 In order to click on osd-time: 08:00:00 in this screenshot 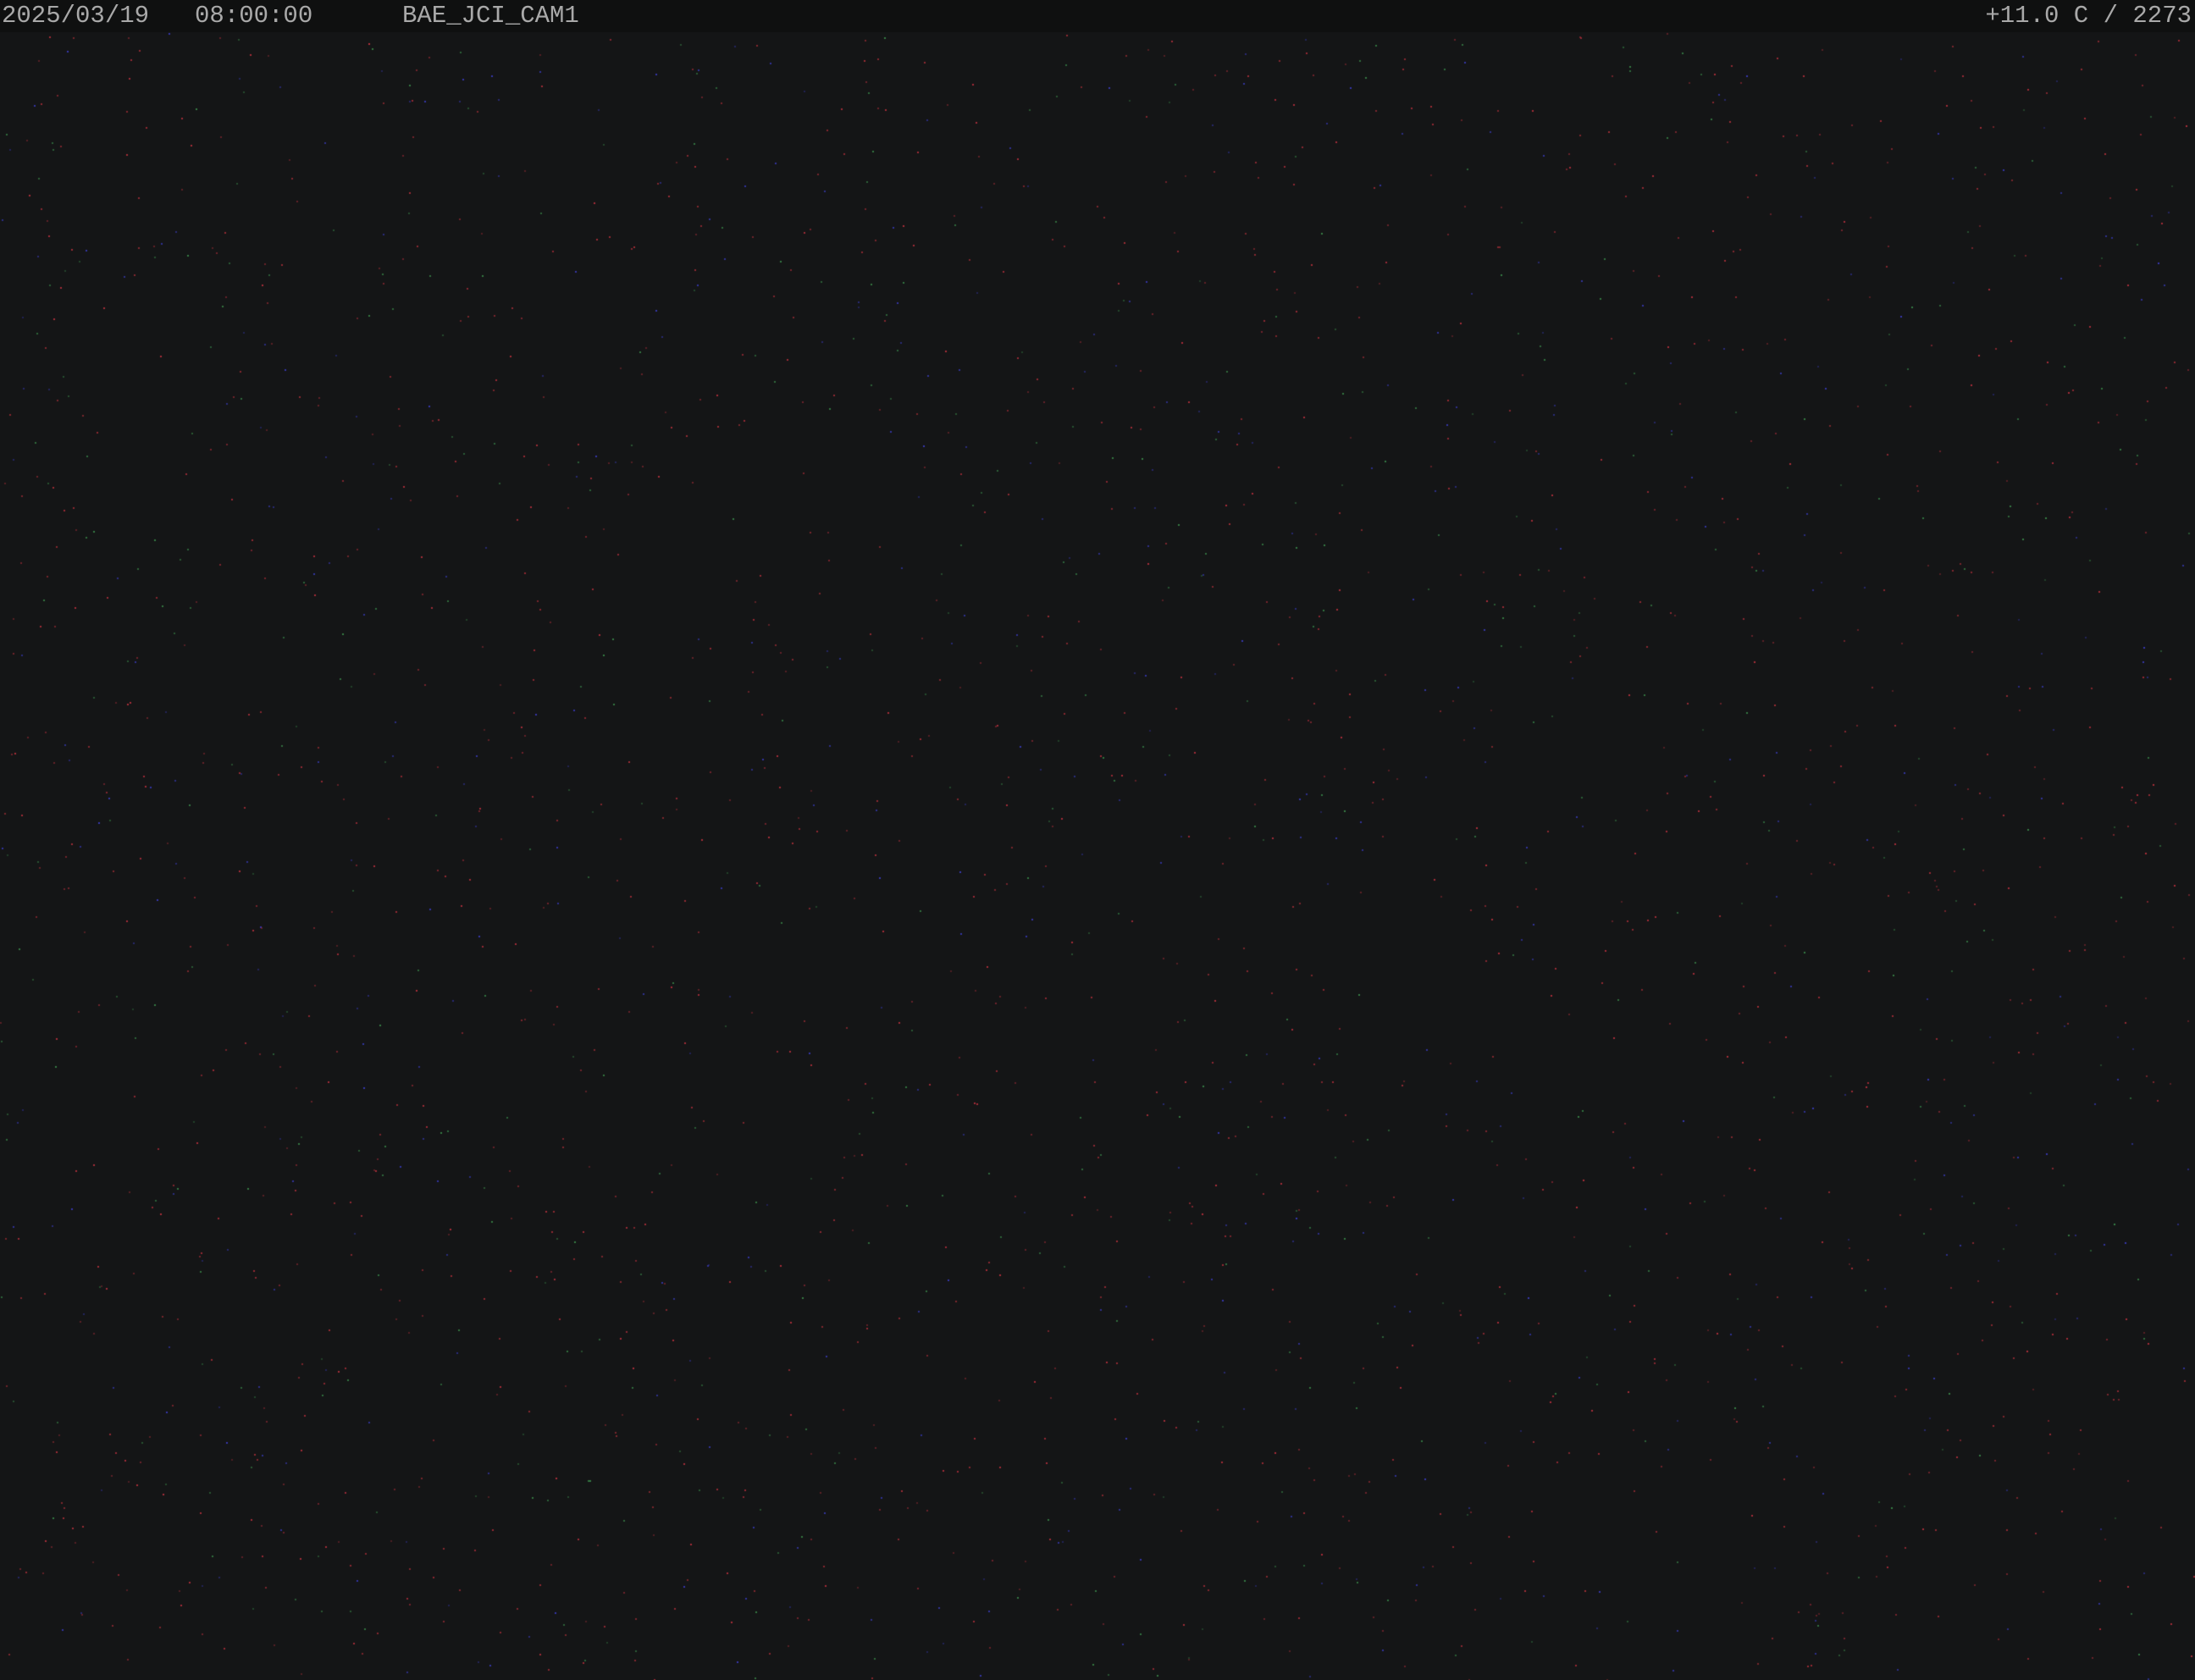, I will do `click(254, 16)`.